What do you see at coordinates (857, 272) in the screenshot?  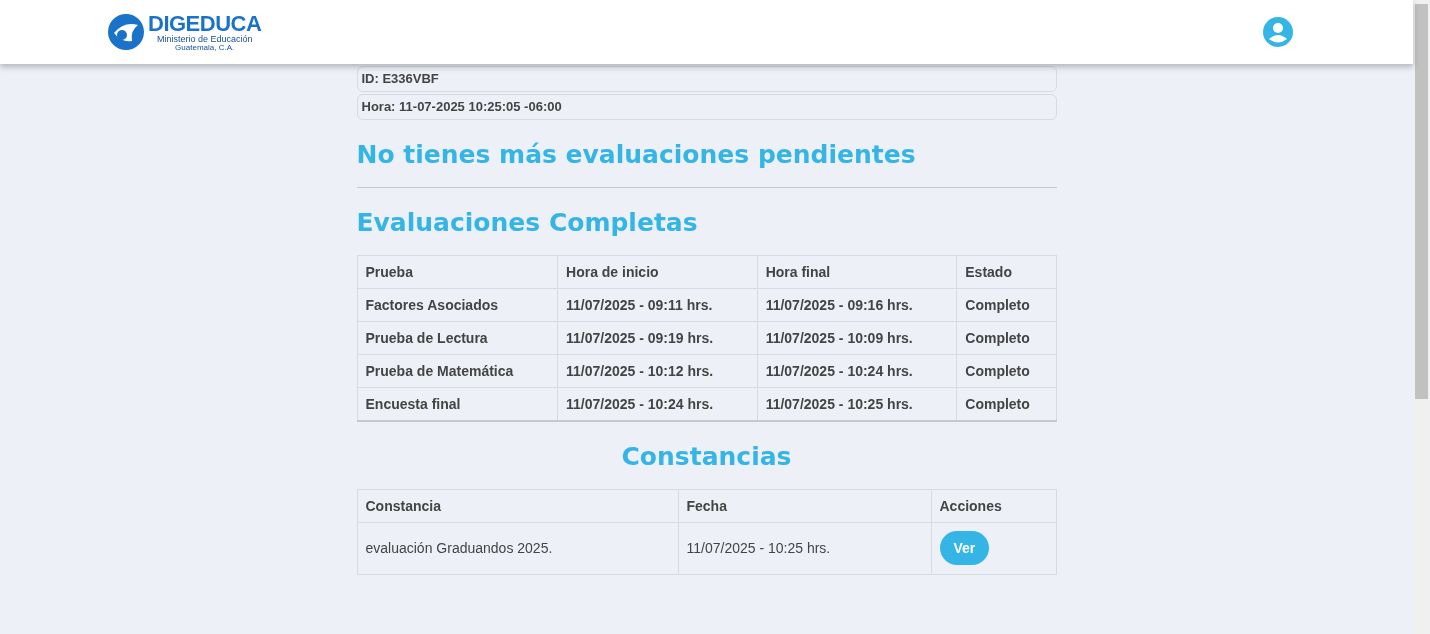 I see `column-header: Hora final` at bounding box center [857, 272].